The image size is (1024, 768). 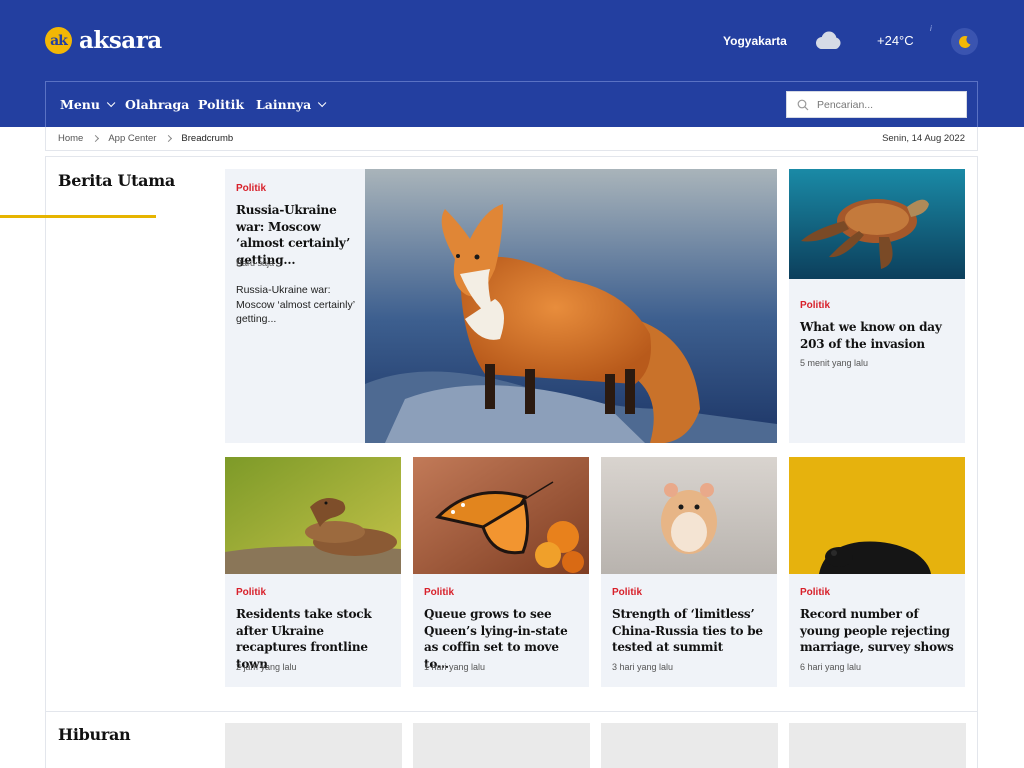 What do you see at coordinates (931, 28) in the screenshot?
I see `info-icon: i` at bounding box center [931, 28].